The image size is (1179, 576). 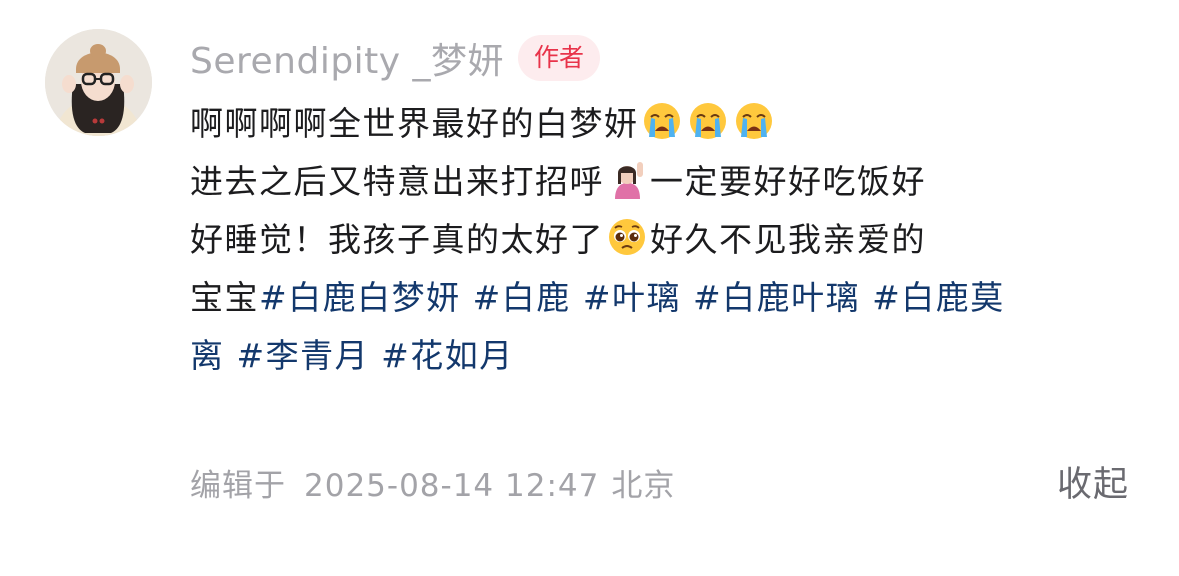 I want to click on comment-text: 一定要好好吃饭好, so click(x=788, y=181).